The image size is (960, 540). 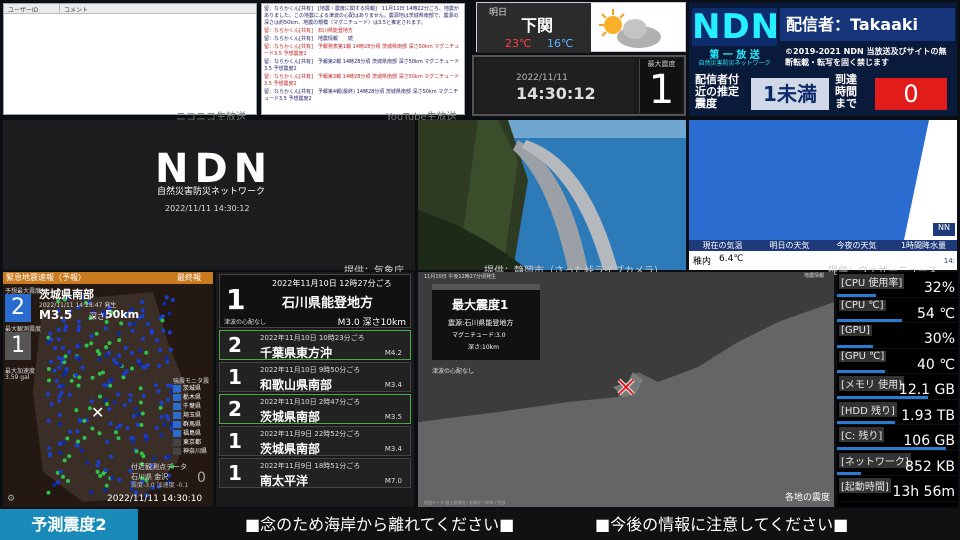 What do you see at coordinates (897, 361) in the screenshot?
I see `sys-stat-row: [GPU ℃] 40 ℃` at bounding box center [897, 361].